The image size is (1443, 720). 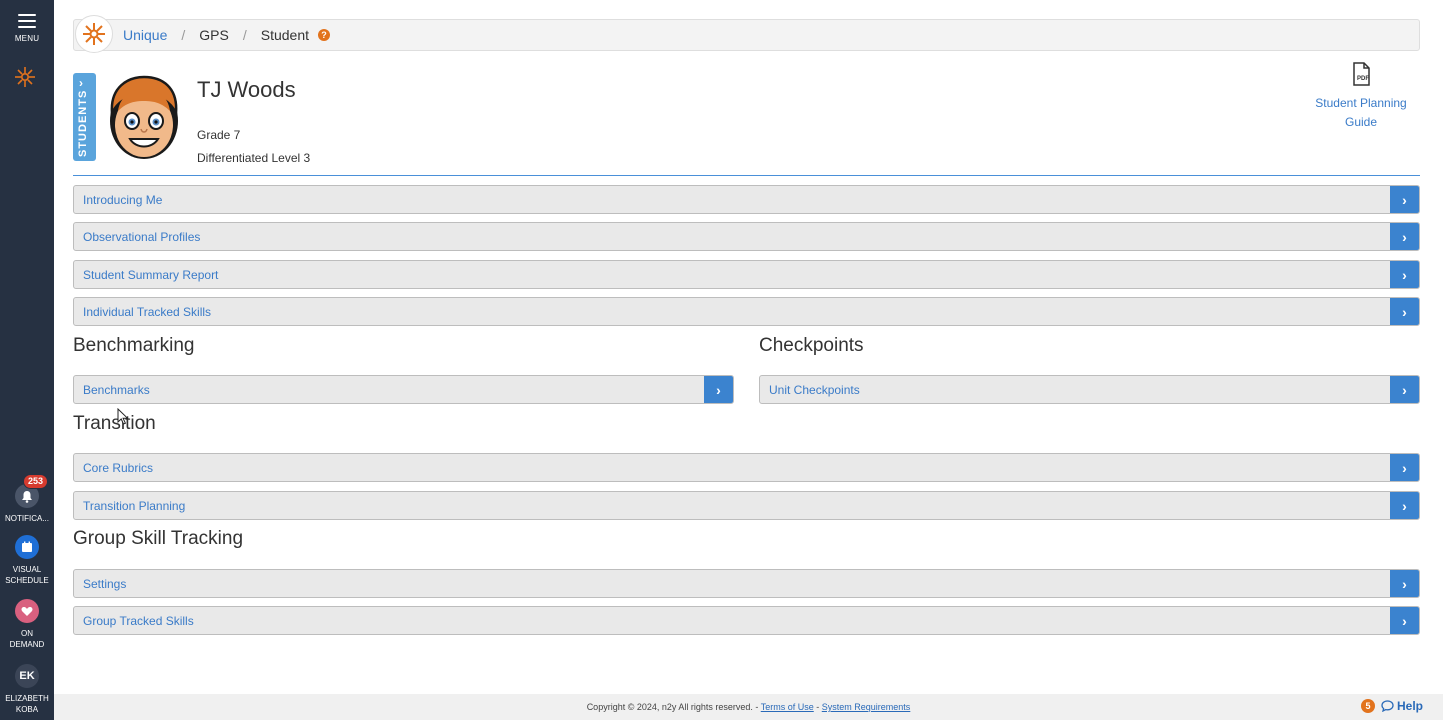 I want to click on panel-label: Observational Profiles, so click(x=142, y=236).